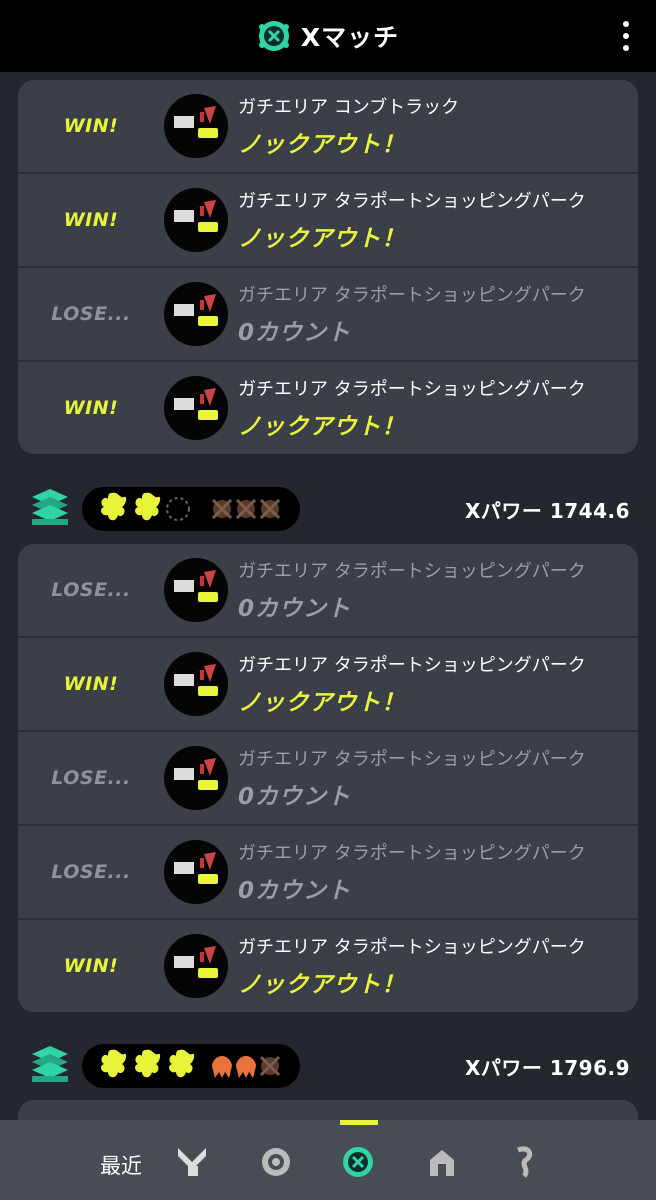 This screenshot has height=1200, width=656. I want to click on weapons-icon, so click(192, 1162).